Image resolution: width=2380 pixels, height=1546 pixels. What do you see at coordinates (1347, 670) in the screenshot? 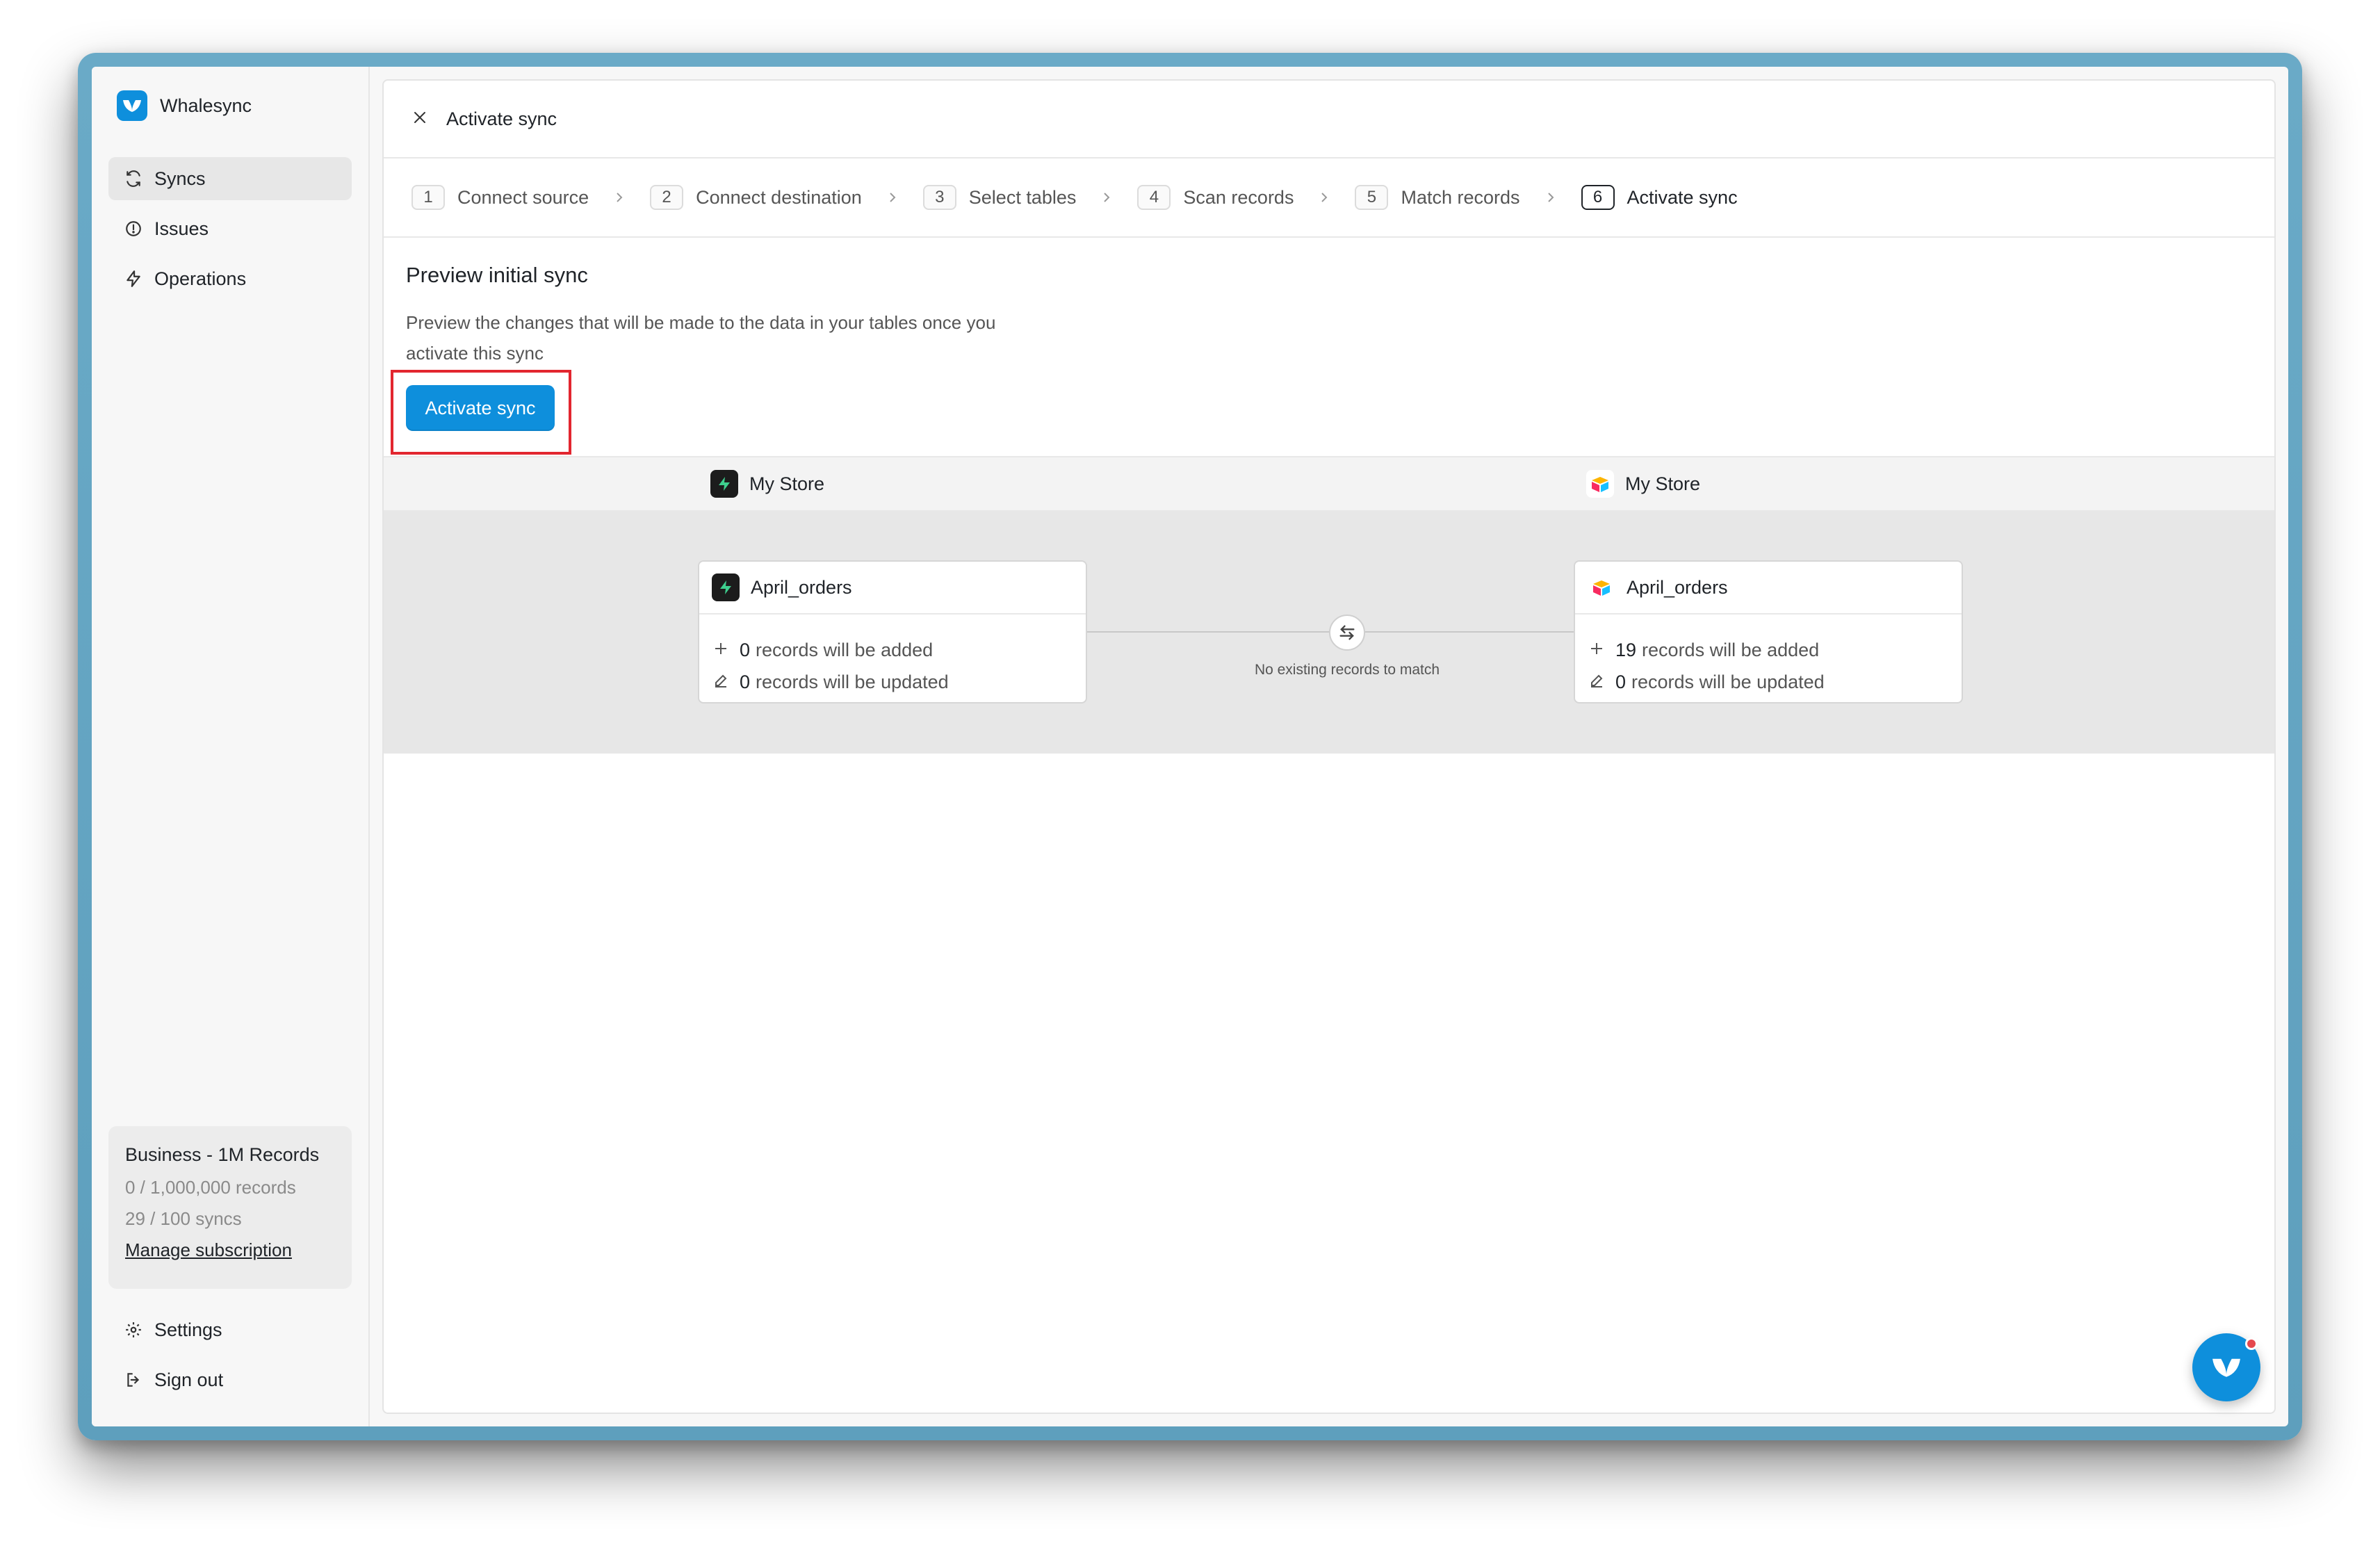
I see `match-status-label: No existing records to match` at bounding box center [1347, 670].